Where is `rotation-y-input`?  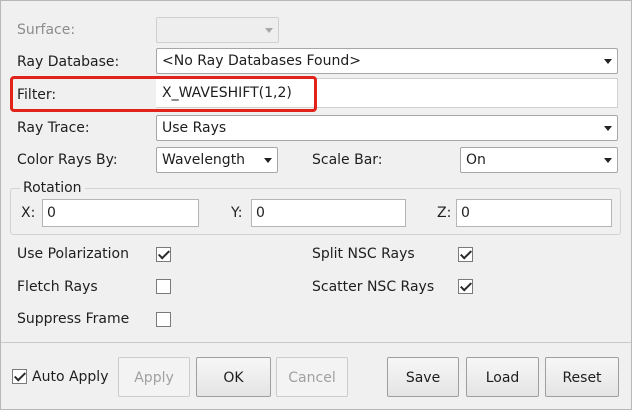 rotation-y-input is located at coordinates (328, 213).